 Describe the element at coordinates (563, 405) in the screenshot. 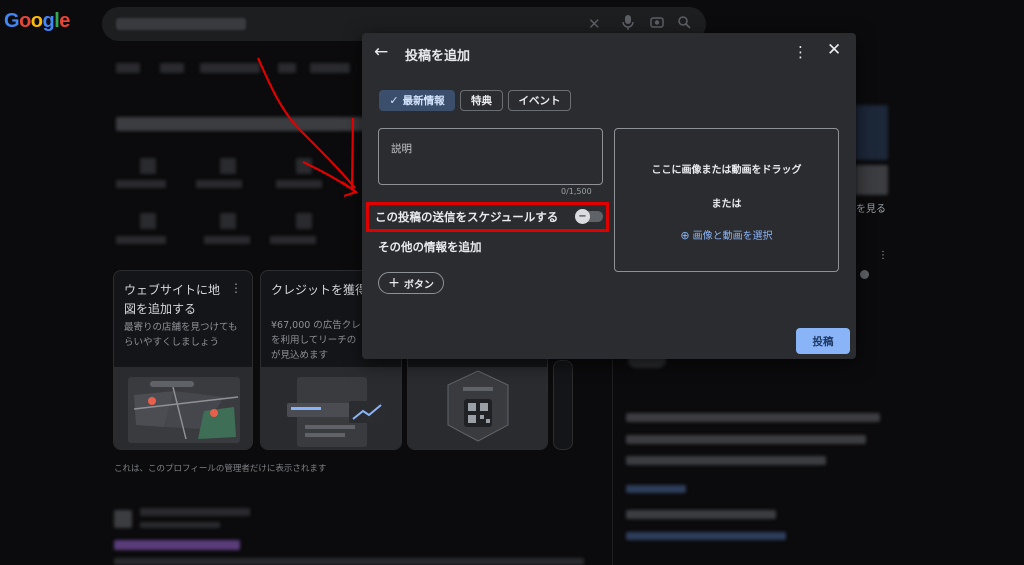

I see `card-partial` at that location.